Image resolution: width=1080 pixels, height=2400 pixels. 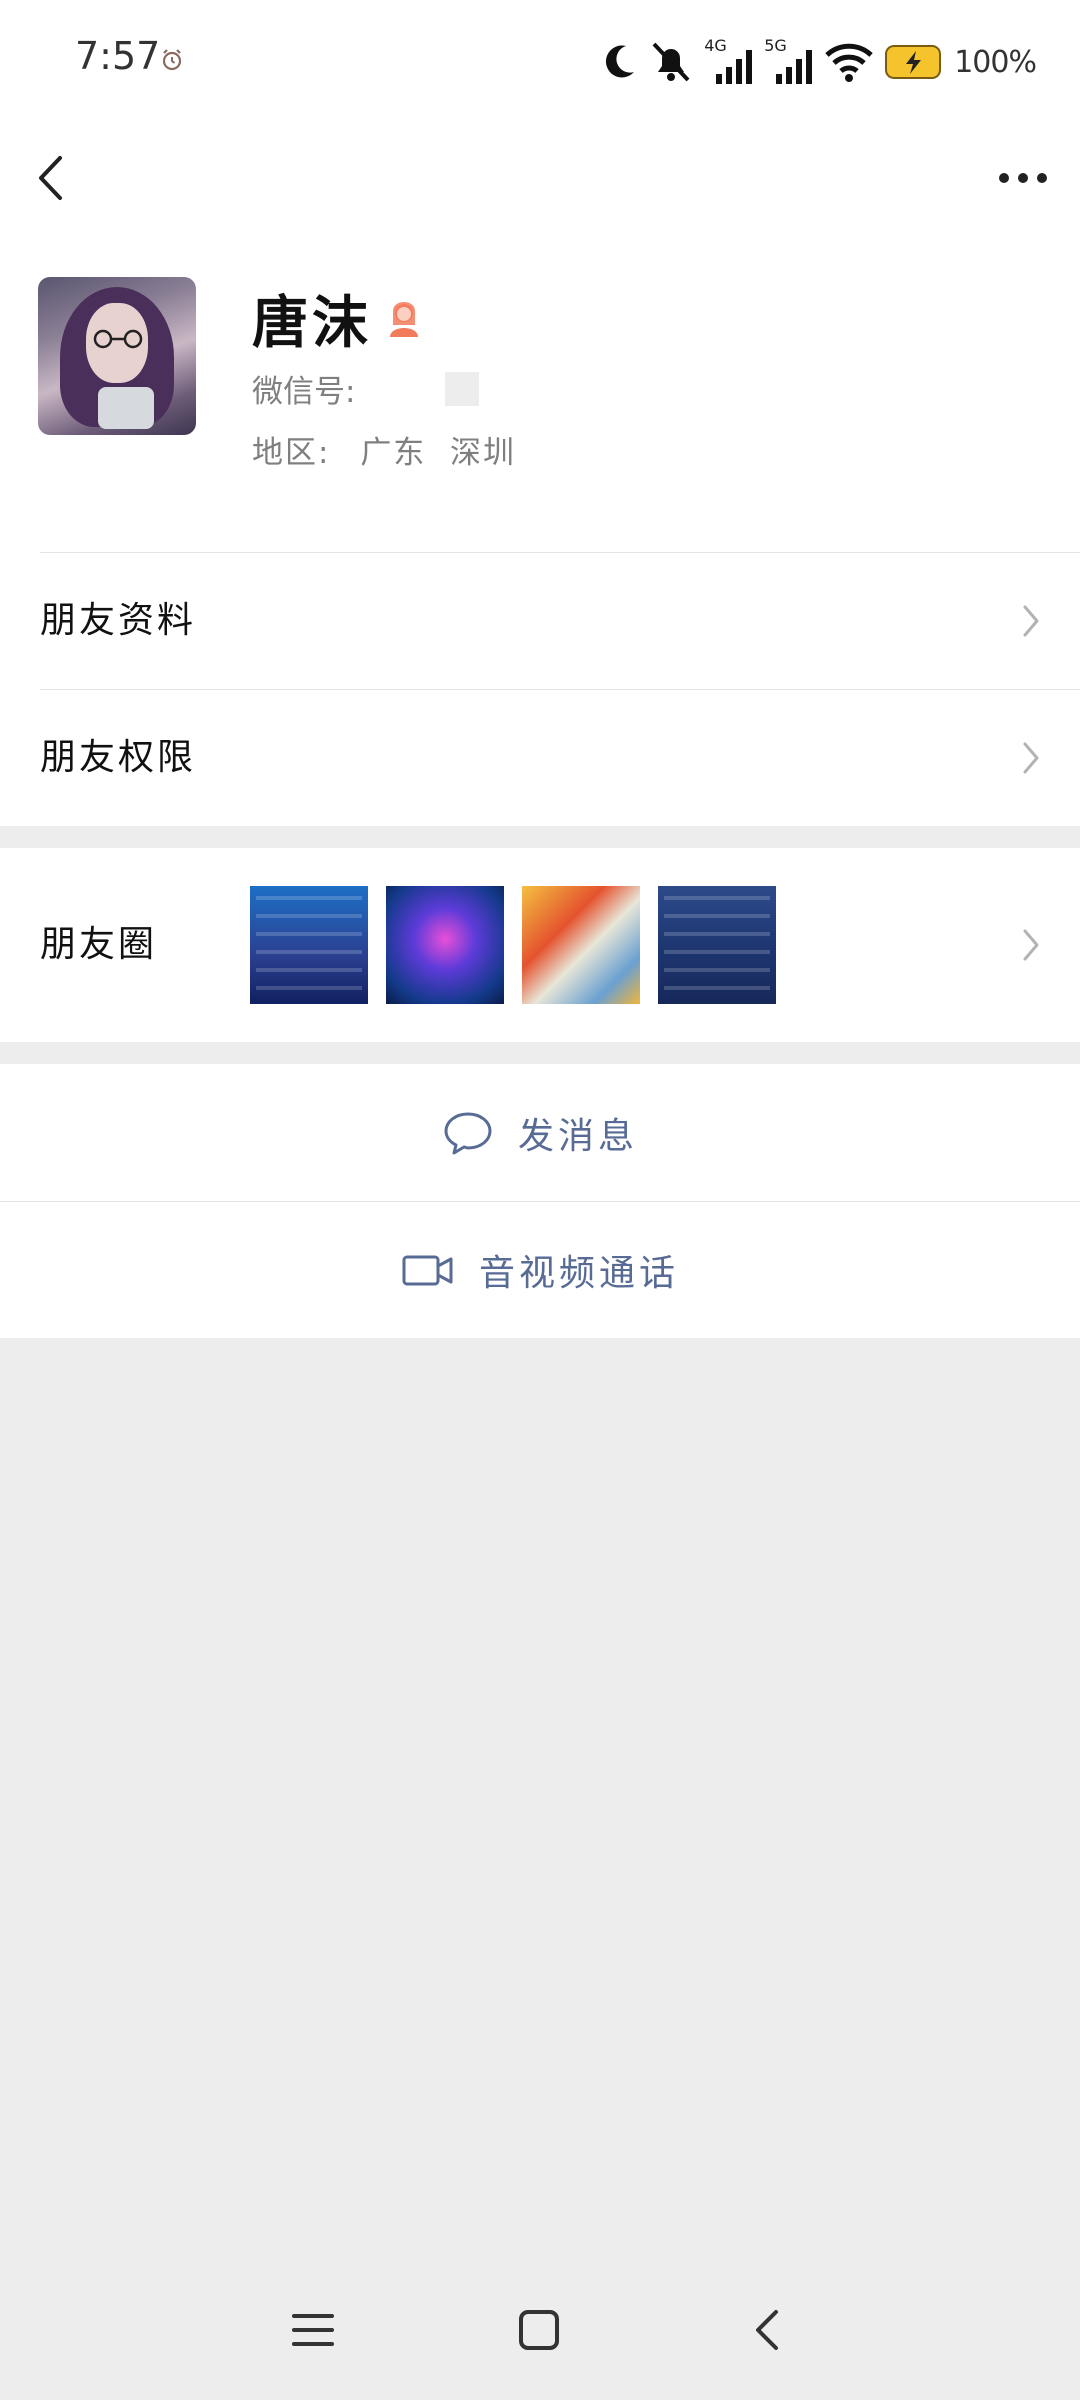 I want to click on profile-card: 唐沫 微信号: 地区: 广东 深圳, so click(x=540, y=393).